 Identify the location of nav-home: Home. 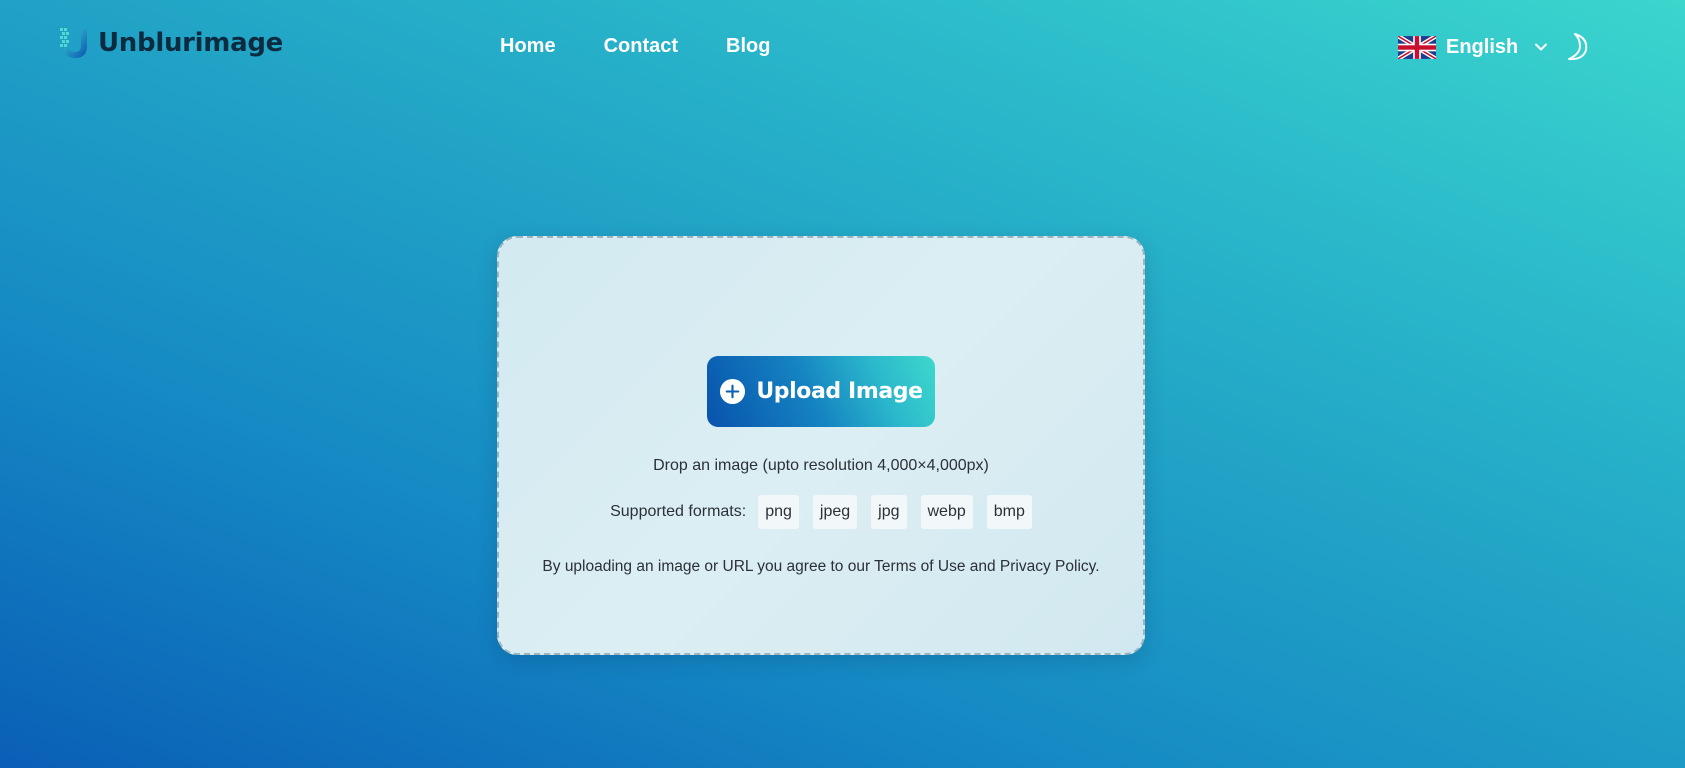
(528, 46).